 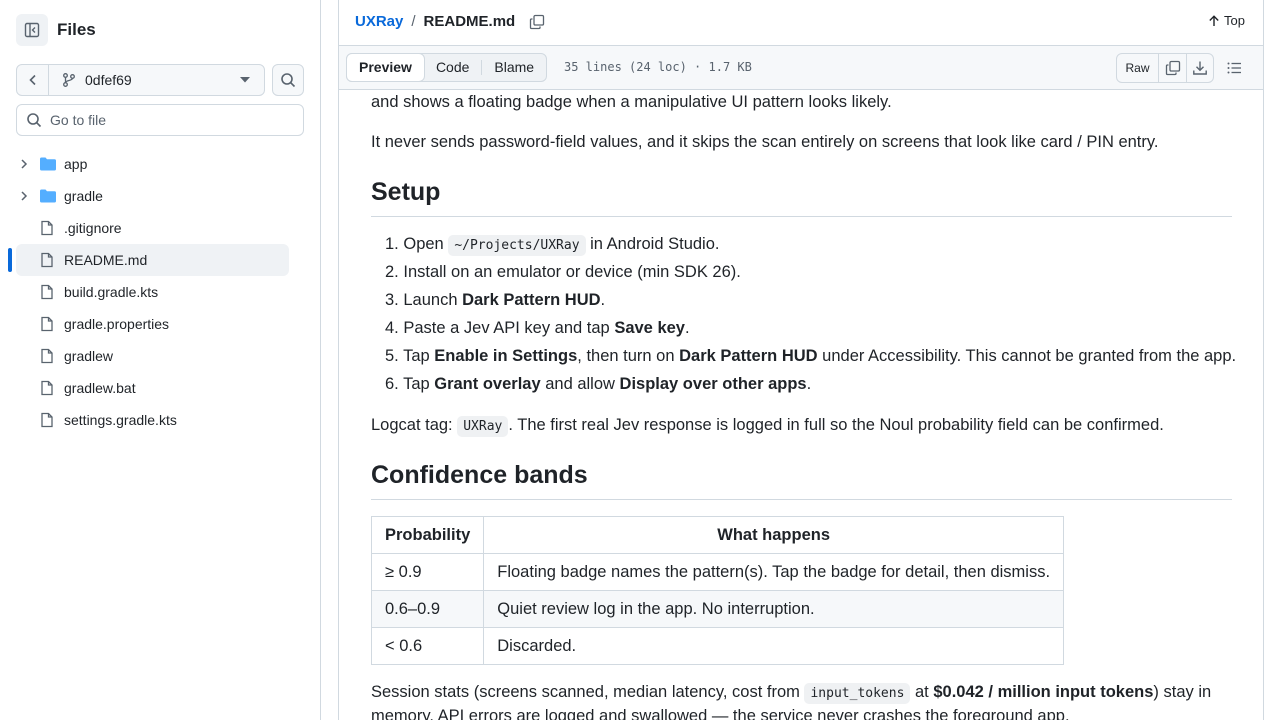 What do you see at coordinates (93, 228) in the screenshot?
I see `tree-item-label: .gitignore` at bounding box center [93, 228].